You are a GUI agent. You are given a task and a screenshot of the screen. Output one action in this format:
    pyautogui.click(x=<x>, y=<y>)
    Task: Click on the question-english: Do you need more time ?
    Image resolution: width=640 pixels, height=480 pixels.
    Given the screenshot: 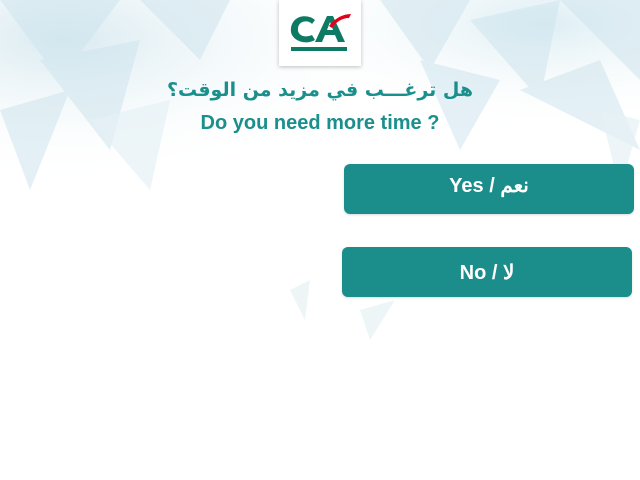 What is the action you would take?
    pyautogui.click(x=320, y=123)
    